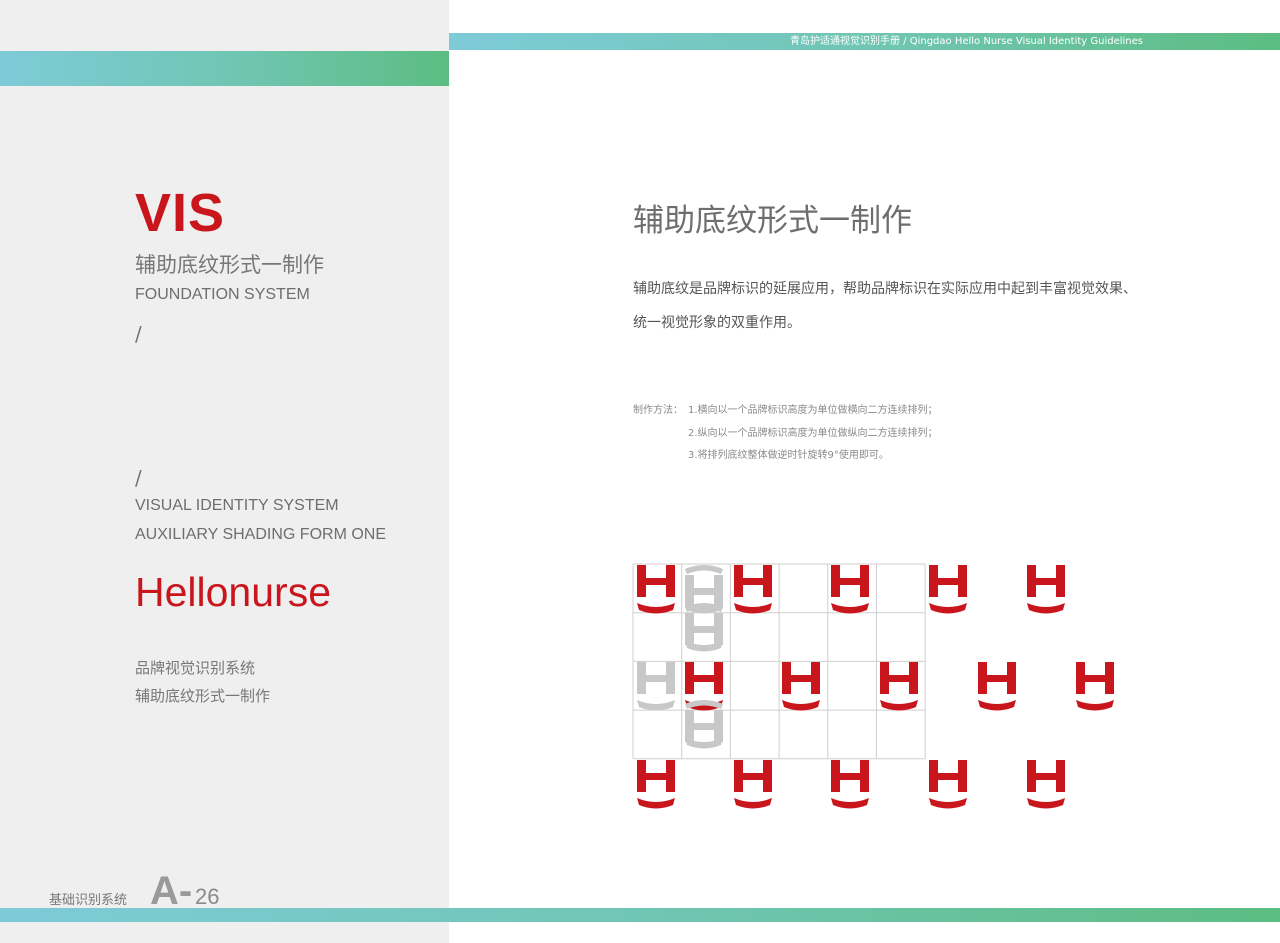  What do you see at coordinates (779, 661) in the screenshot?
I see `construction-grid` at bounding box center [779, 661].